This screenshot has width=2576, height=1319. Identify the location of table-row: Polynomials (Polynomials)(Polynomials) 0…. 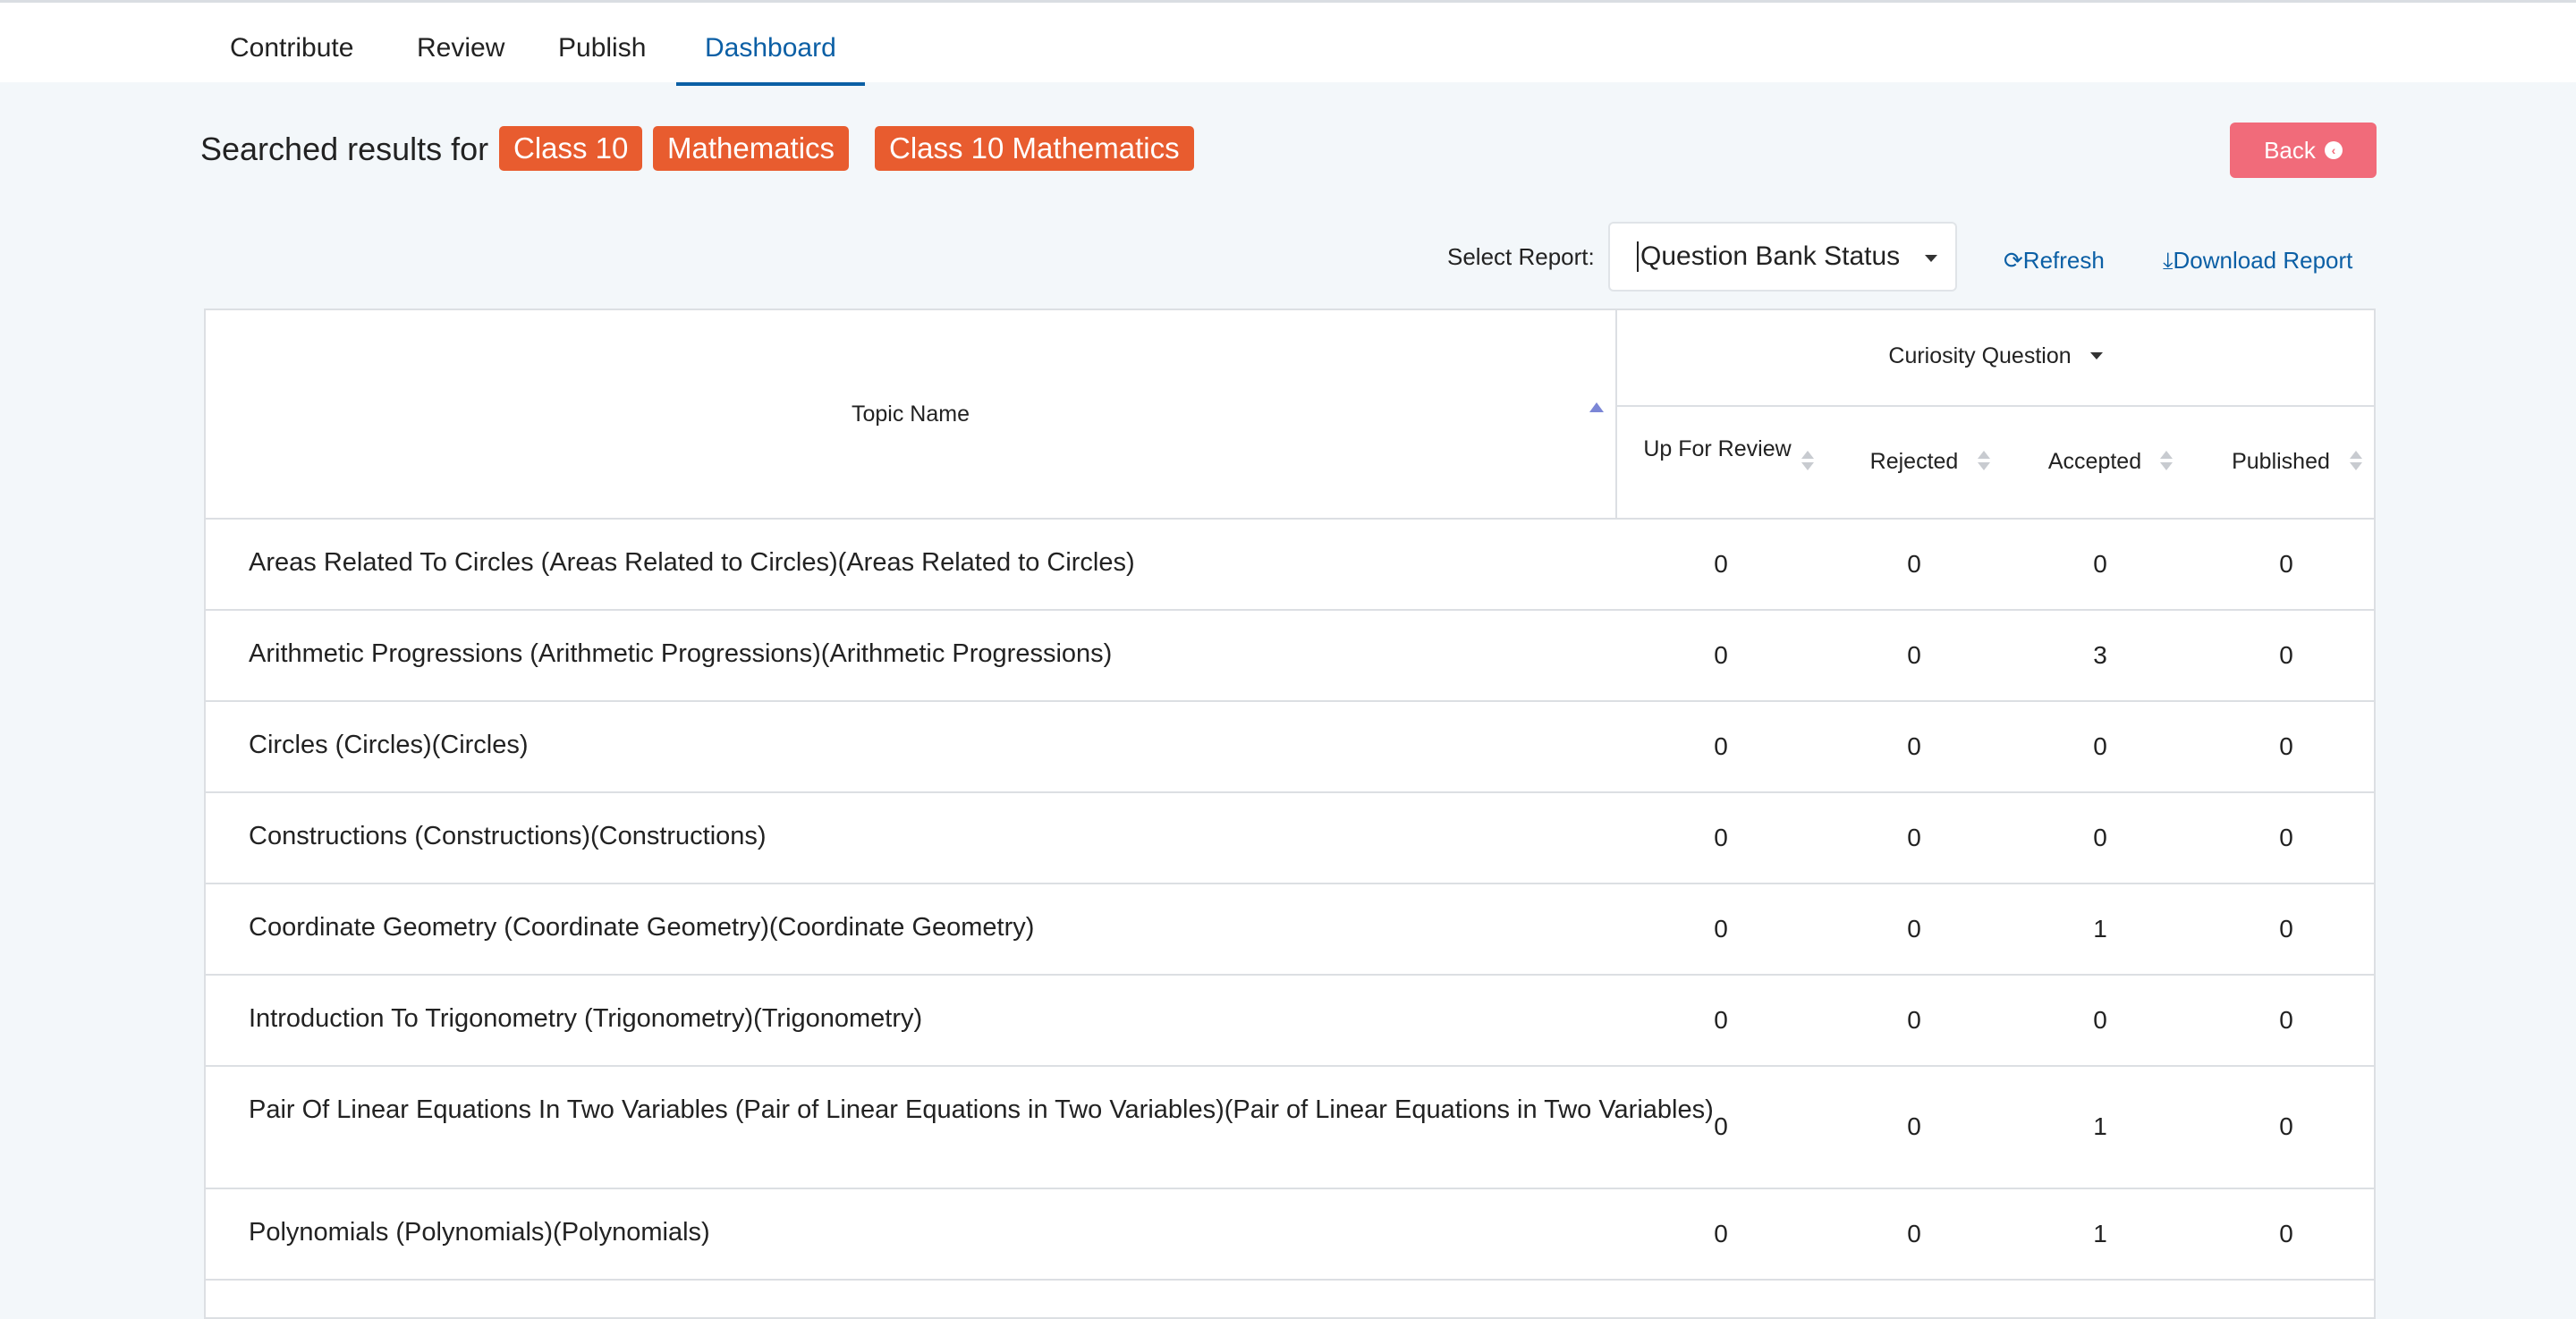
(1290, 1233).